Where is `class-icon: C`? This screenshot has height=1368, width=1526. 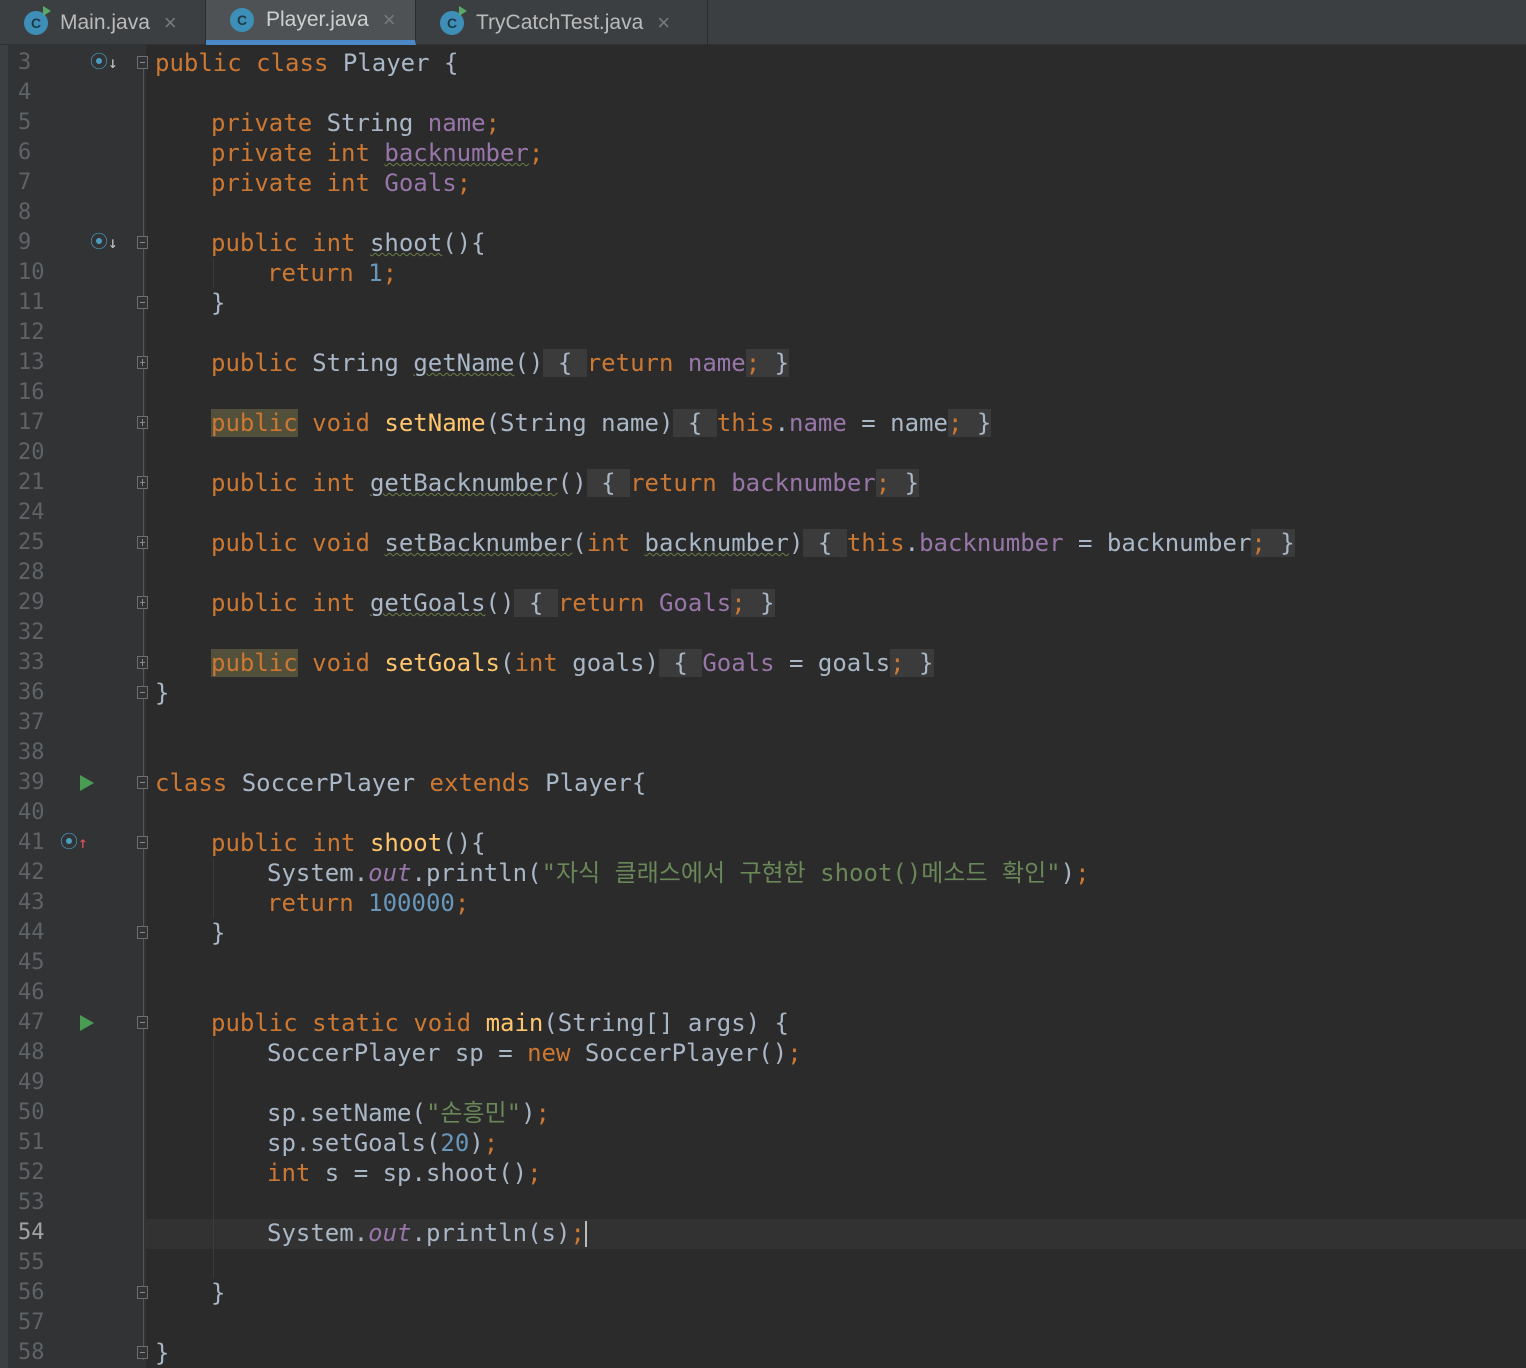
class-icon: C is located at coordinates (242, 20).